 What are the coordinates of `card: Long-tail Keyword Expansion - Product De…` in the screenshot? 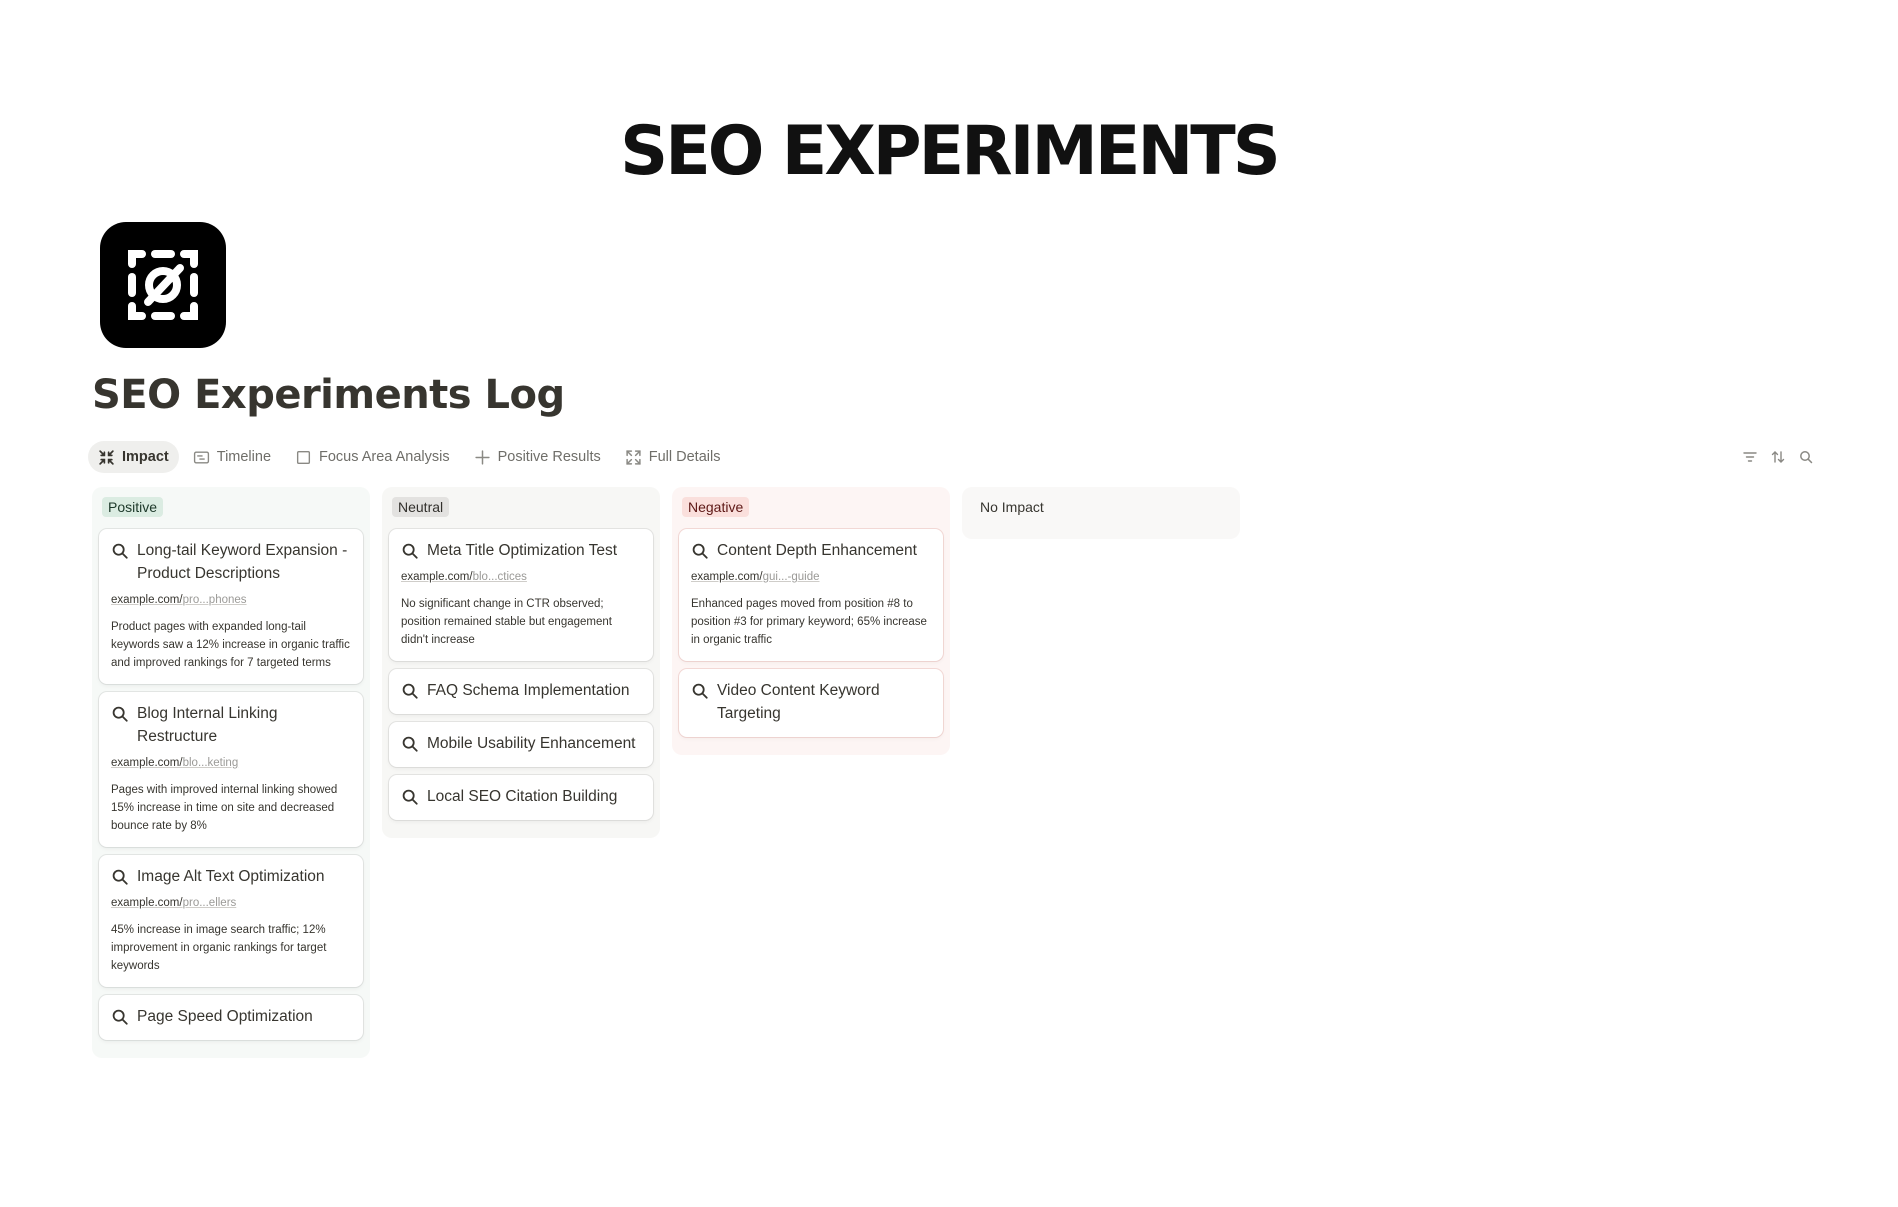 It's located at (231, 606).